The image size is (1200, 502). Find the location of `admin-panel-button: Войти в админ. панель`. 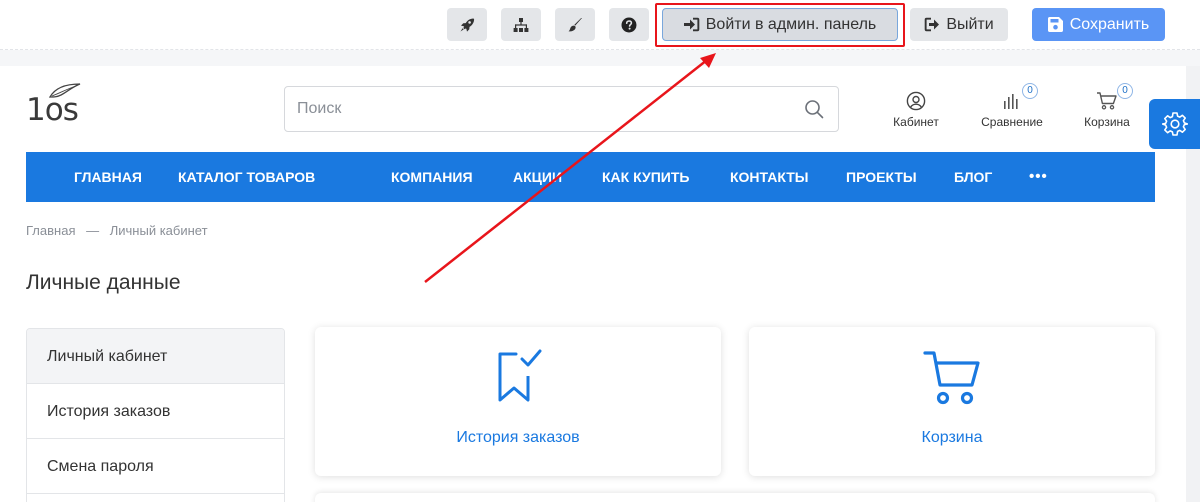

admin-panel-button: Войти в админ. панель is located at coordinates (780, 24).